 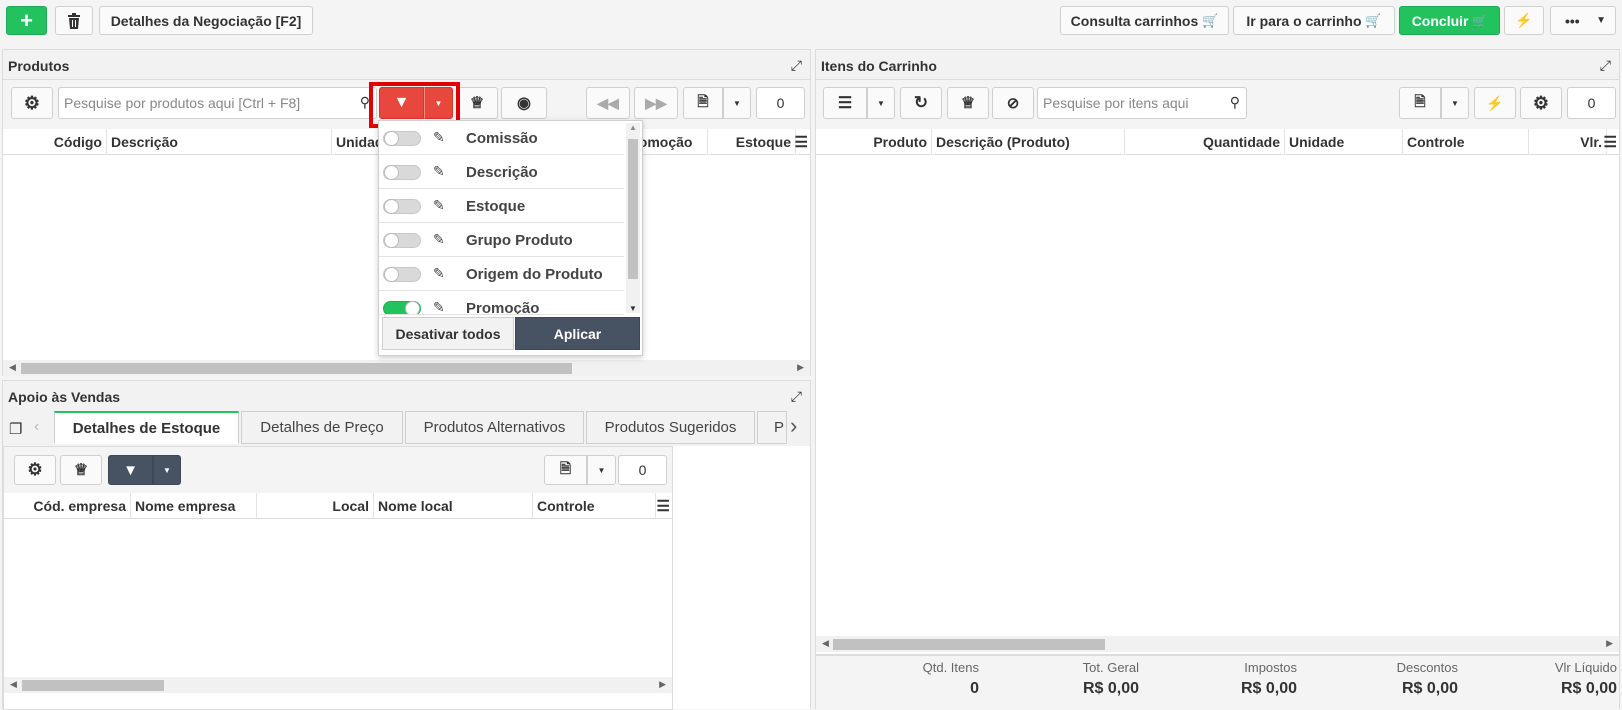 What do you see at coordinates (296, 368) in the screenshot?
I see `products-scroll-thumb` at bounding box center [296, 368].